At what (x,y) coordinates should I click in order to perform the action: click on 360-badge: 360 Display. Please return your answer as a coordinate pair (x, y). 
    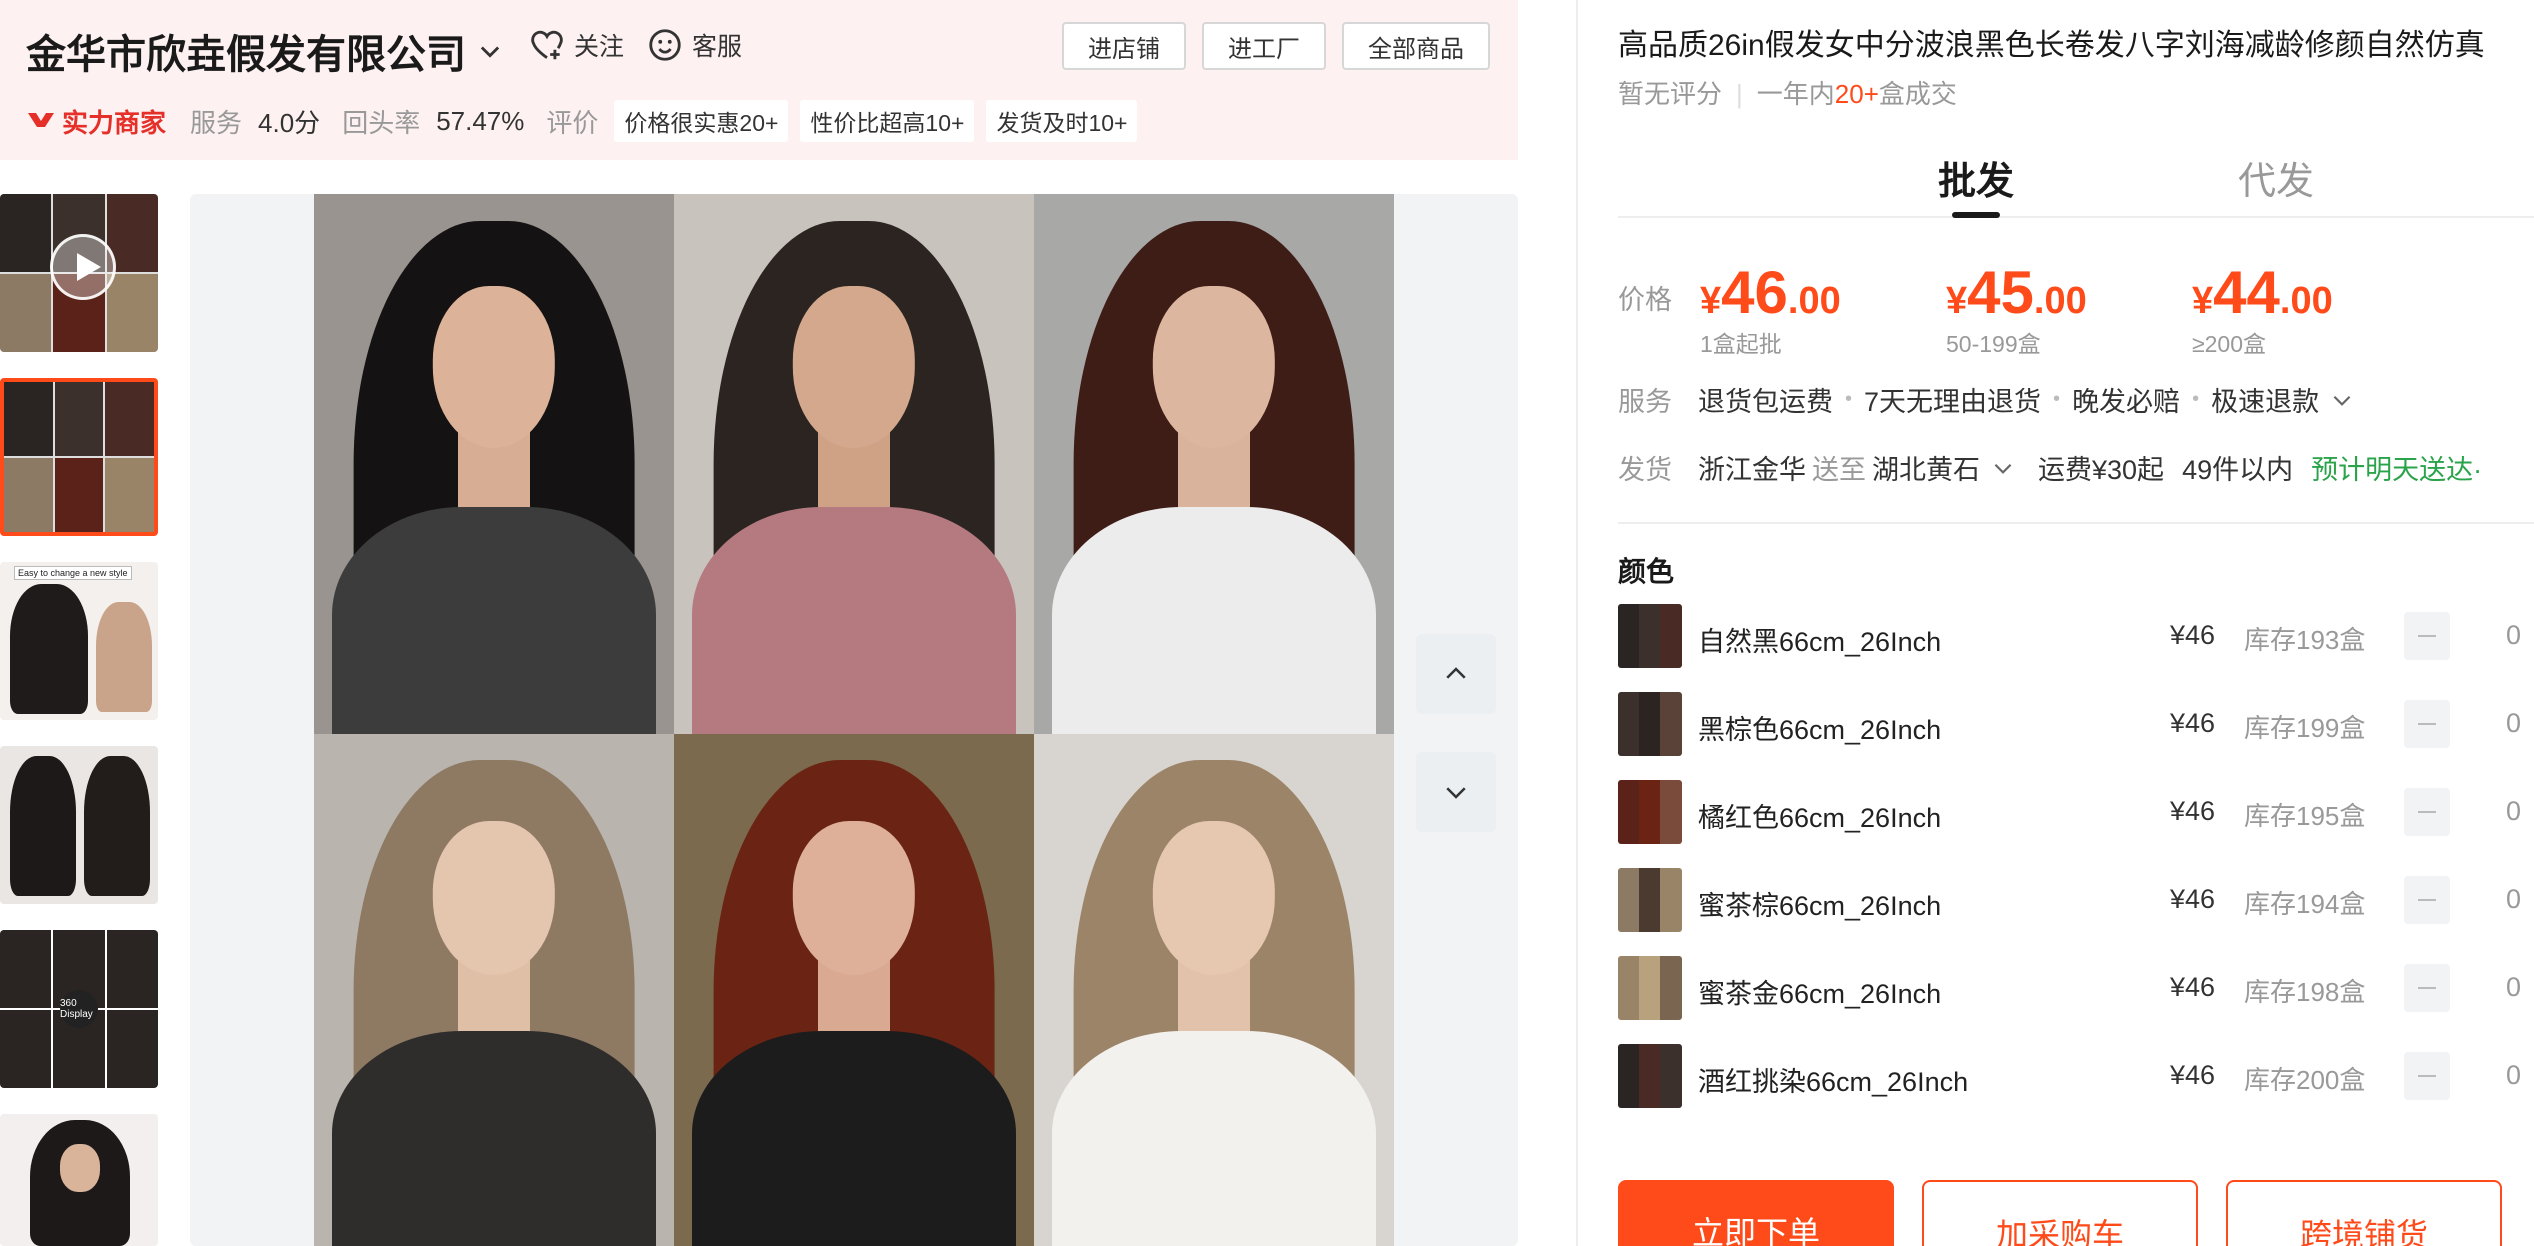
    Looking at the image, I should click on (79, 1009).